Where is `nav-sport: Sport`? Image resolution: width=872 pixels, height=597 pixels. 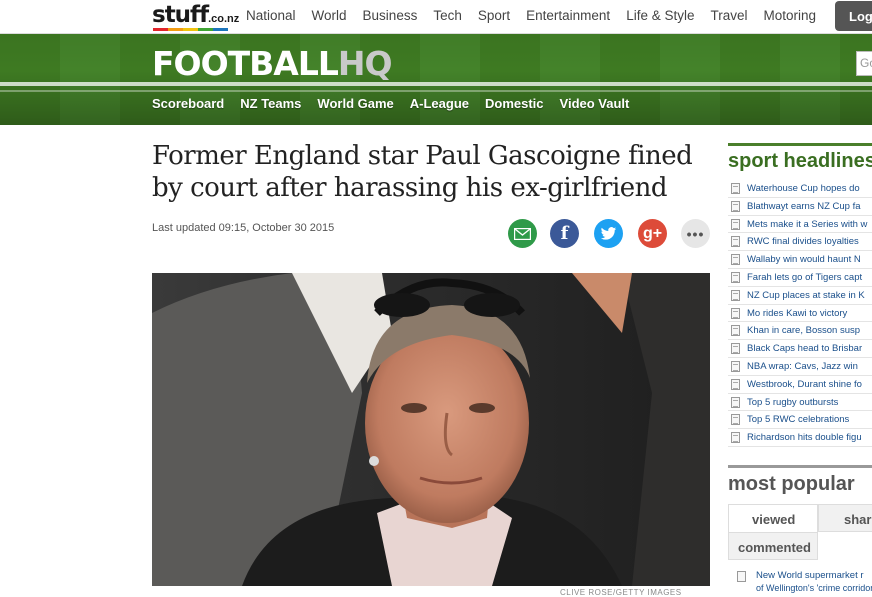
nav-sport: Sport is located at coordinates (494, 15).